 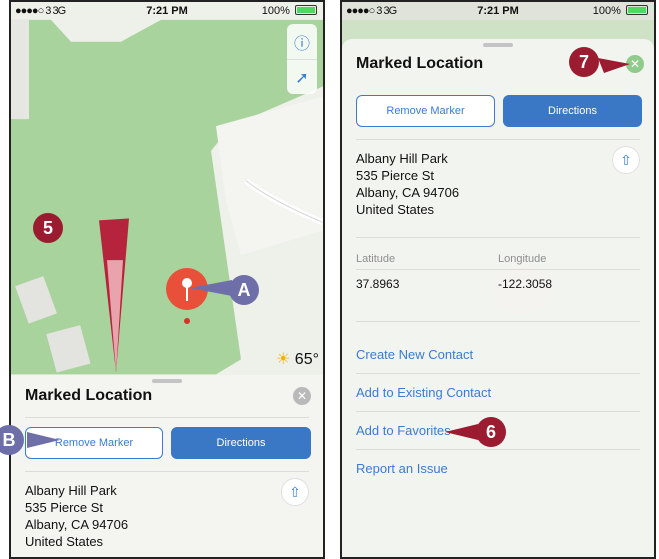 What do you see at coordinates (378, 284) in the screenshot?
I see `latitude-value: 37.8963` at bounding box center [378, 284].